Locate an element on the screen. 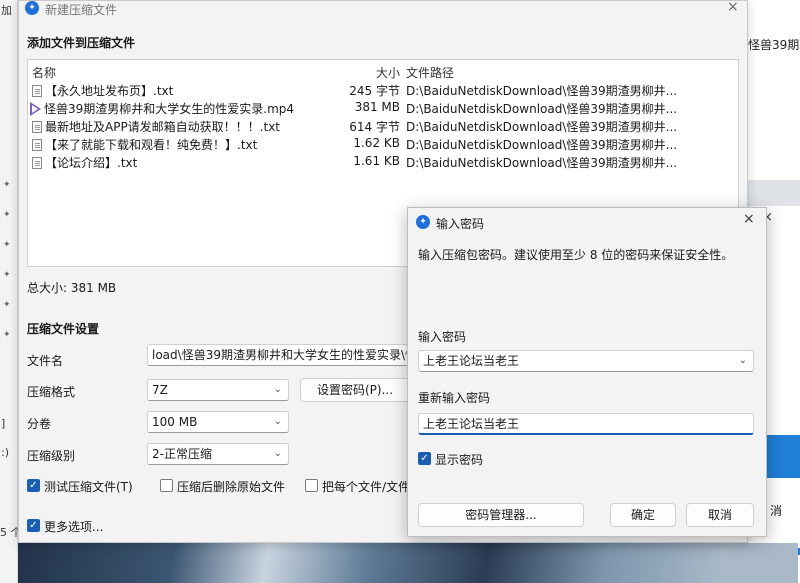 The height and width of the screenshot is (583, 800). split-select: 100 MB ⌄ is located at coordinates (218, 422).